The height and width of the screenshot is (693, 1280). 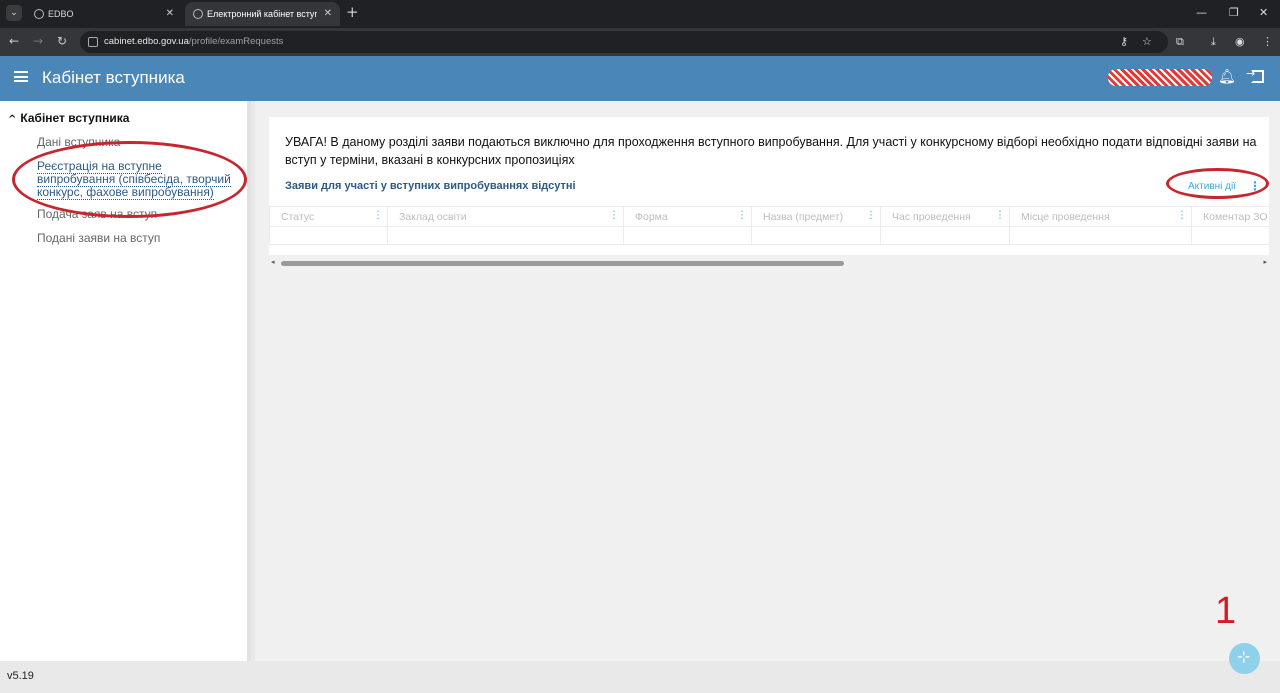 What do you see at coordinates (944, 226) in the screenshot?
I see `column-time: Час проведення ⋮` at bounding box center [944, 226].